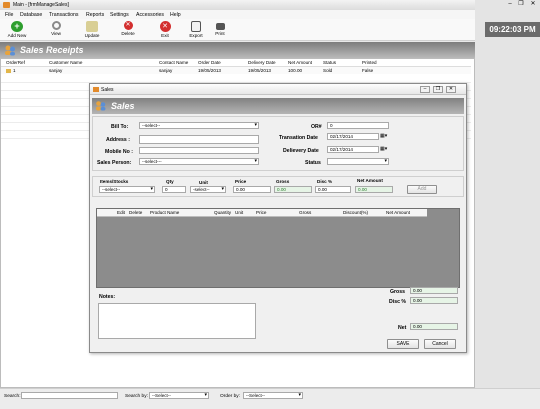 The image size is (540, 409). Describe the element at coordinates (203, 182) in the screenshot. I see `unit-label: Unit` at that location.